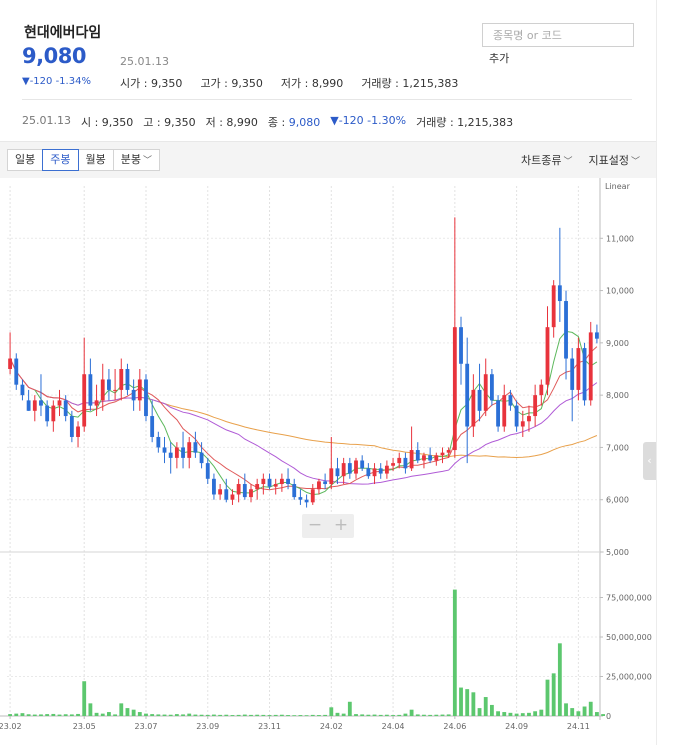 The image size is (677, 745). Describe the element at coordinates (617, 552) in the screenshot. I see `y-tick-label: 5,000` at that location.